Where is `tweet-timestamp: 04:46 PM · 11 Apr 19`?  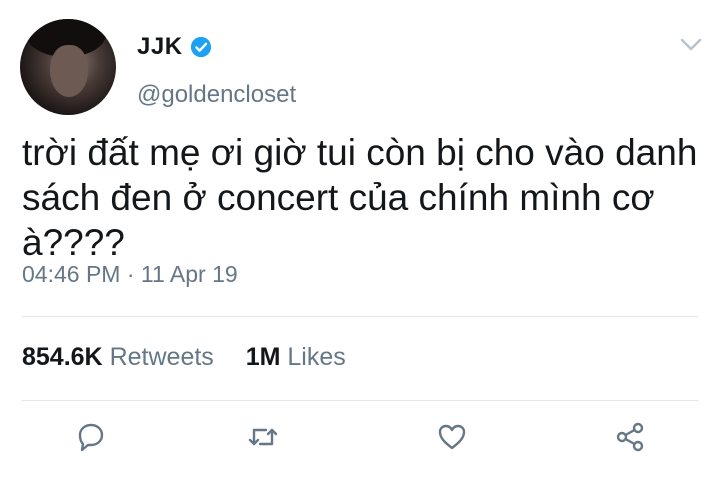 tweet-timestamp: 04:46 PM · 11 Apr 19 is located at coordinates (130, 274).